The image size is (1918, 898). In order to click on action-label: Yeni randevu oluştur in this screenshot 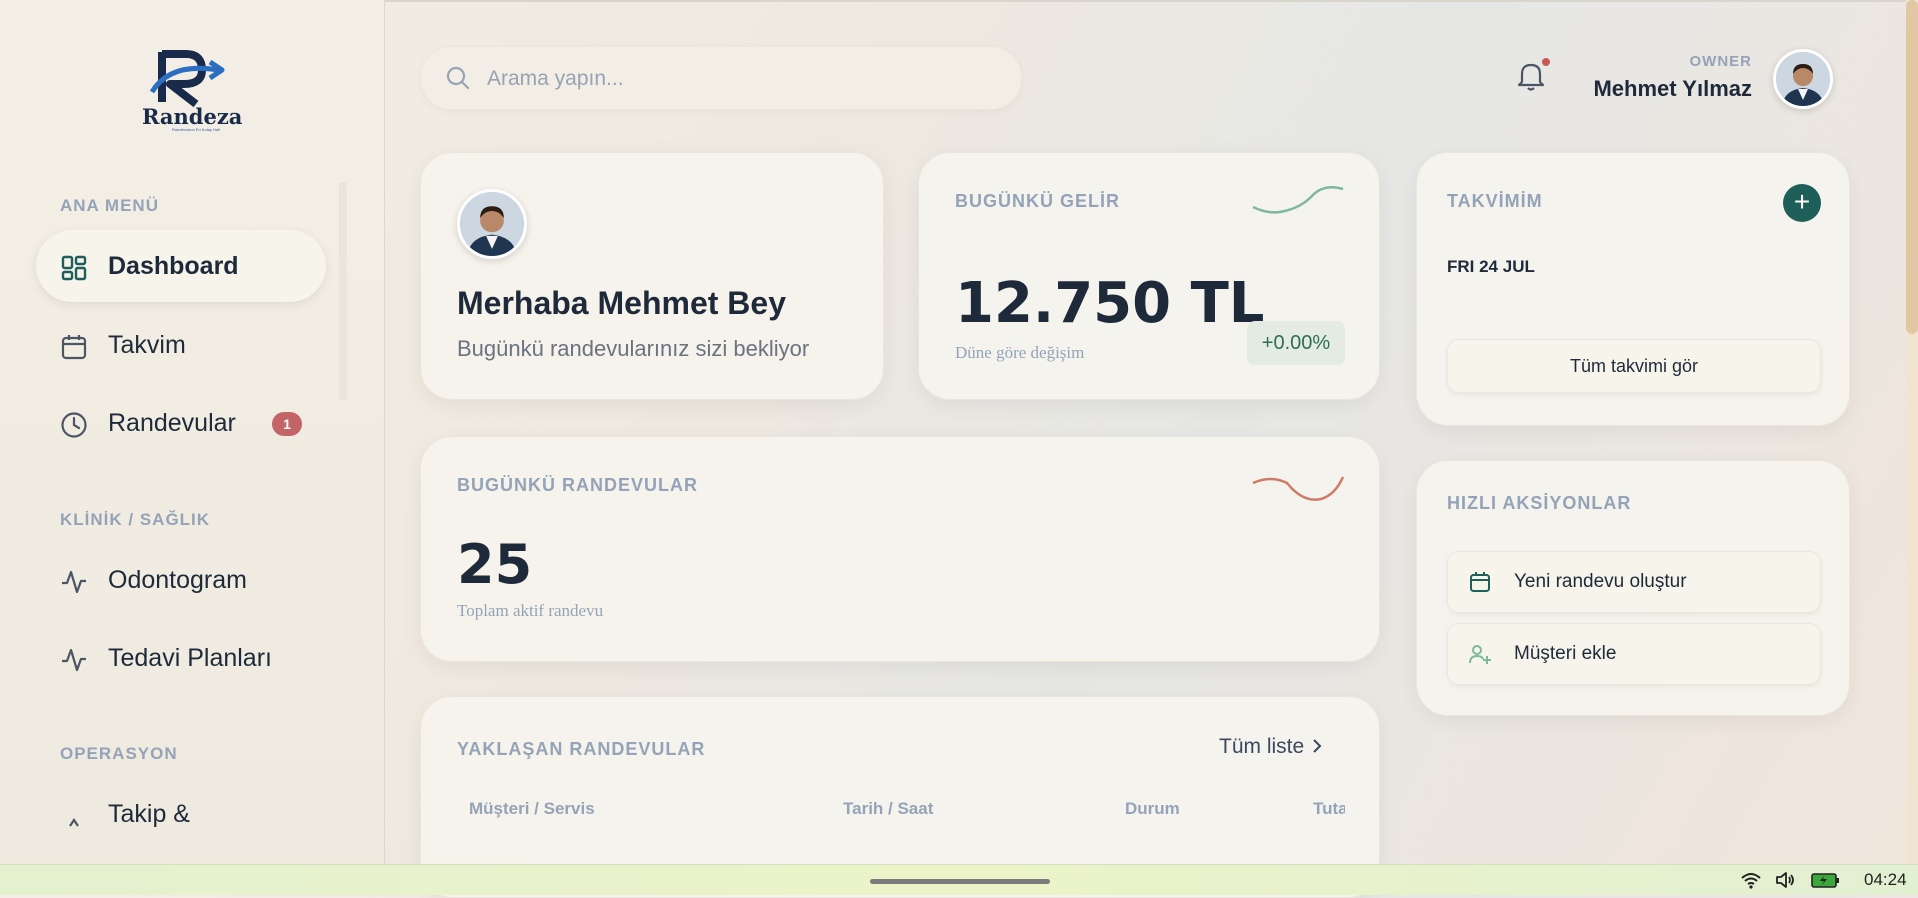, I will do `click(1600, 581)`.